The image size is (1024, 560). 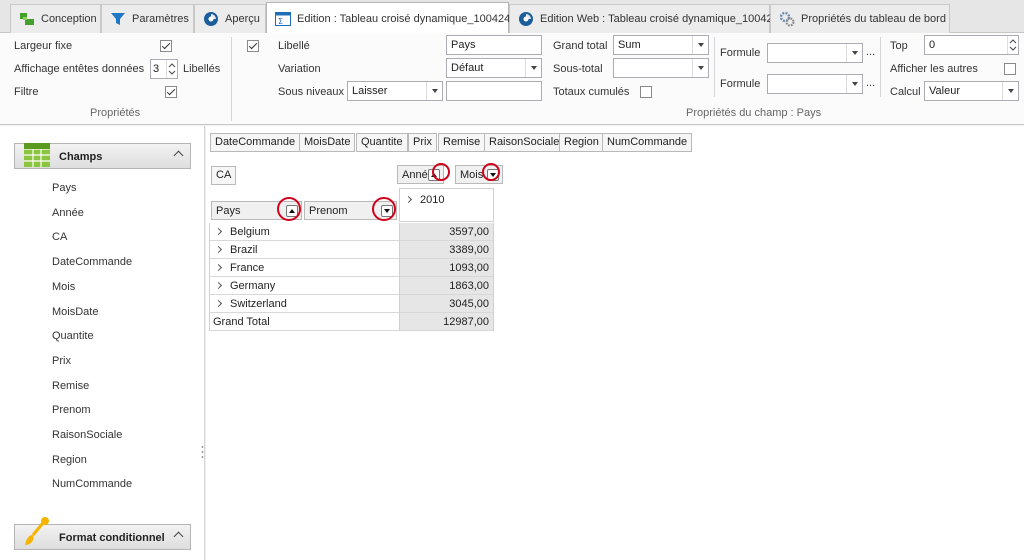 I want to click on filter-field-button: NumCommande, so click(x=647, y=142).